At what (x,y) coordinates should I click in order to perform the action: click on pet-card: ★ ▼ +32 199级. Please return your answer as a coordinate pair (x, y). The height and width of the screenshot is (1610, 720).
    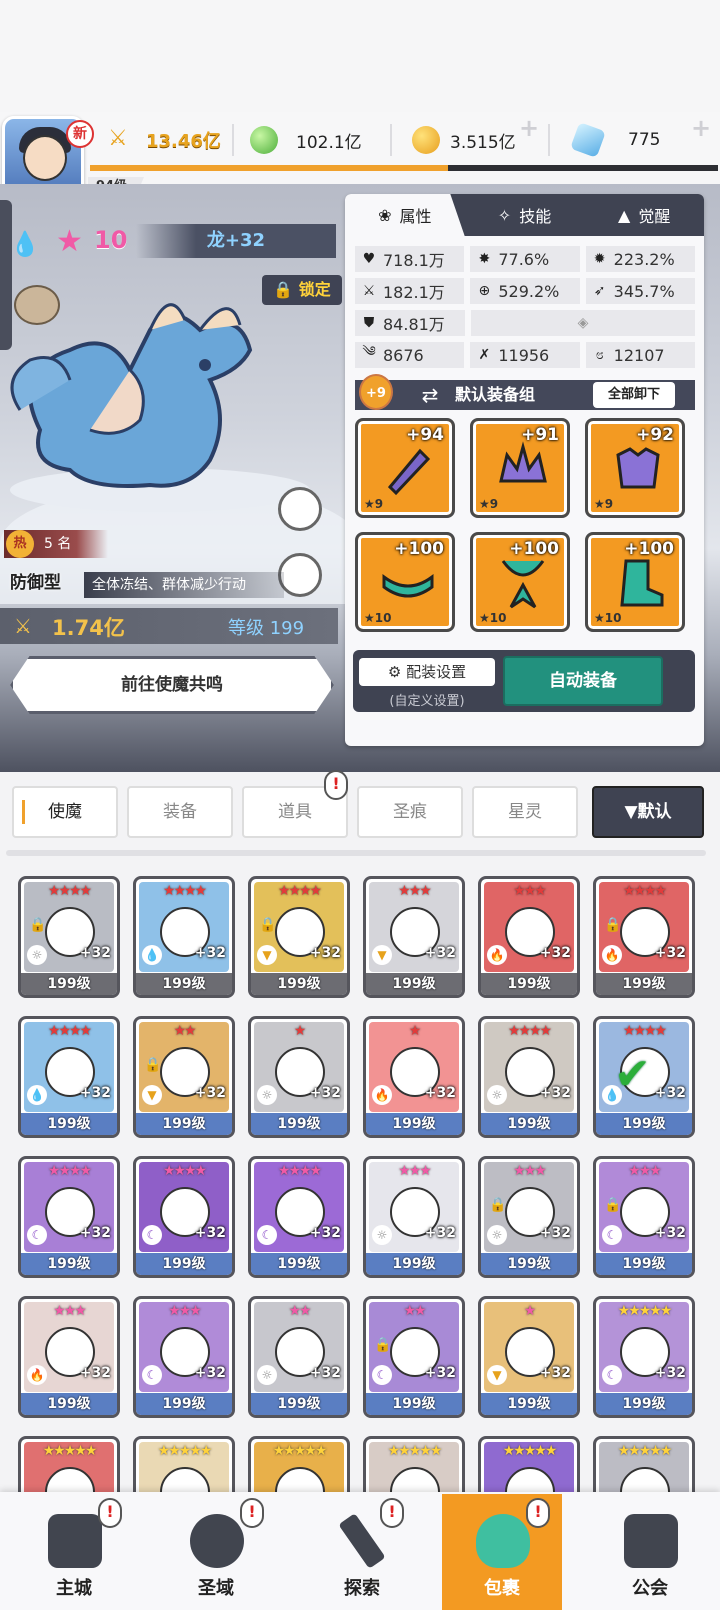
    Looking at the image, I should click on (529, 1357).